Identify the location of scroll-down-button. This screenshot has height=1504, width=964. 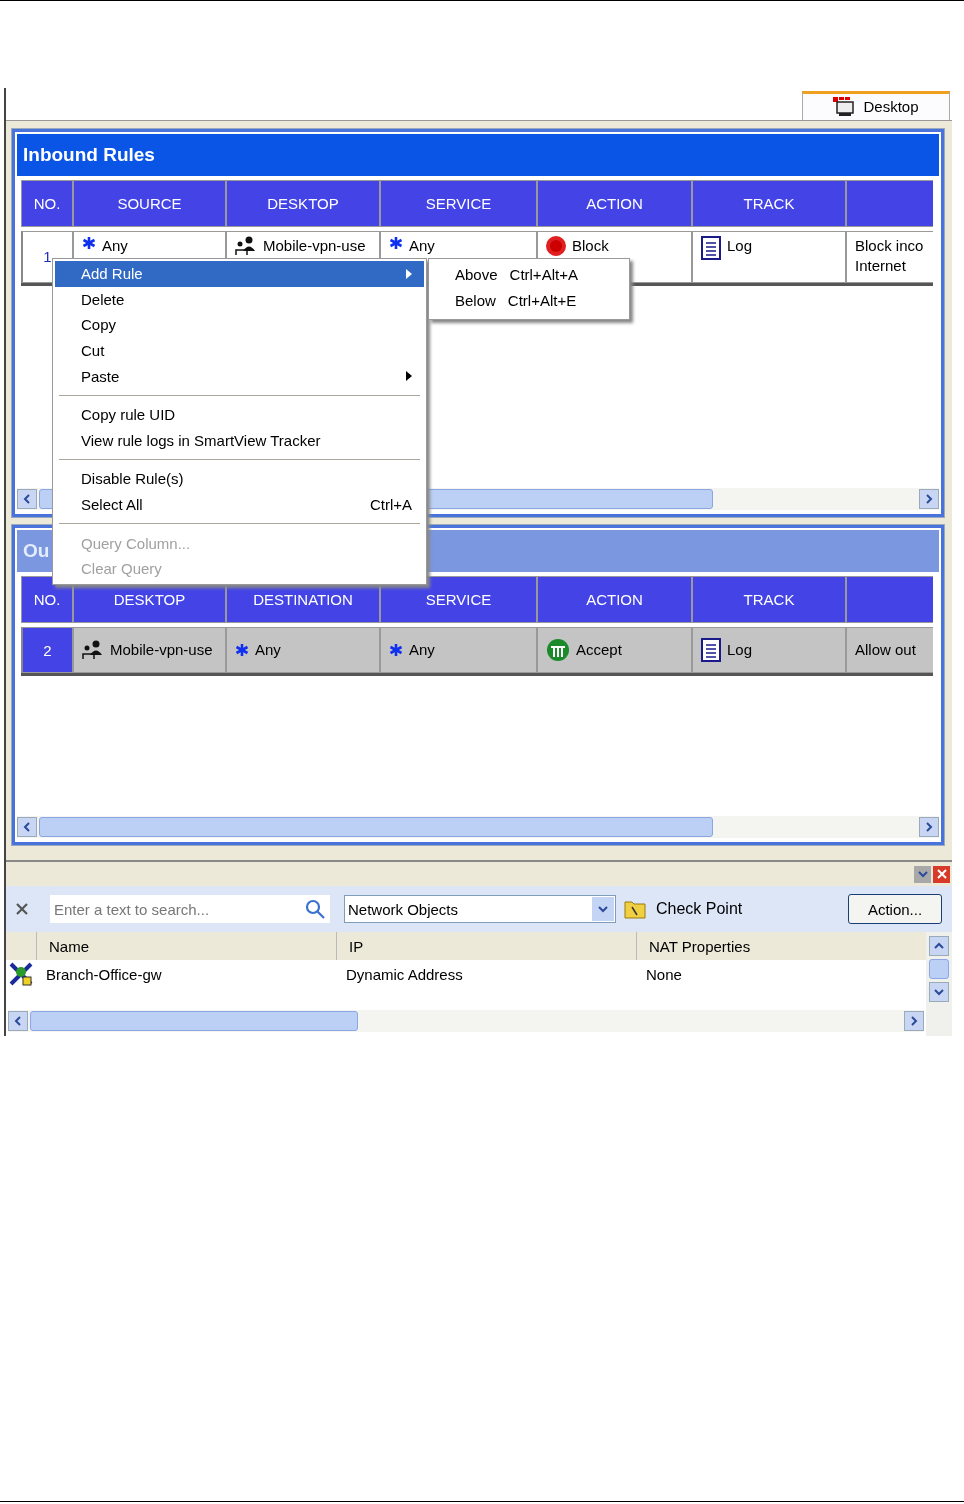
(939, 992).